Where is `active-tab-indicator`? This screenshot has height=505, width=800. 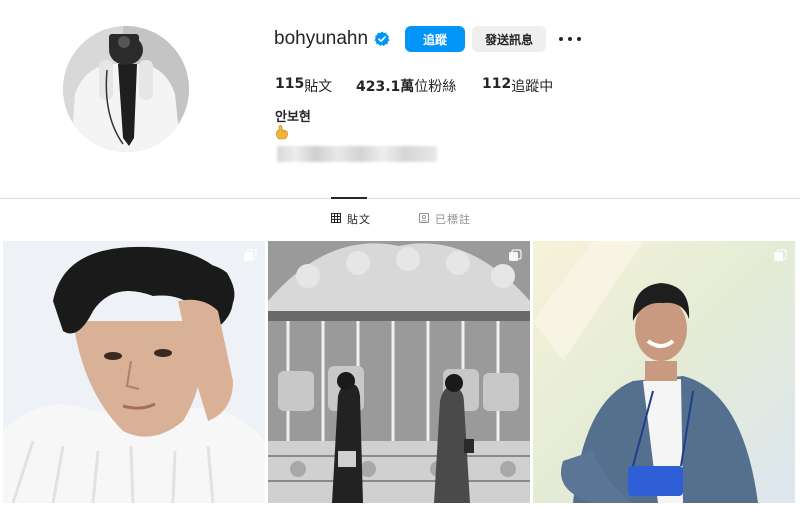
active-tab-indicator is located at coordinates (349, 198).